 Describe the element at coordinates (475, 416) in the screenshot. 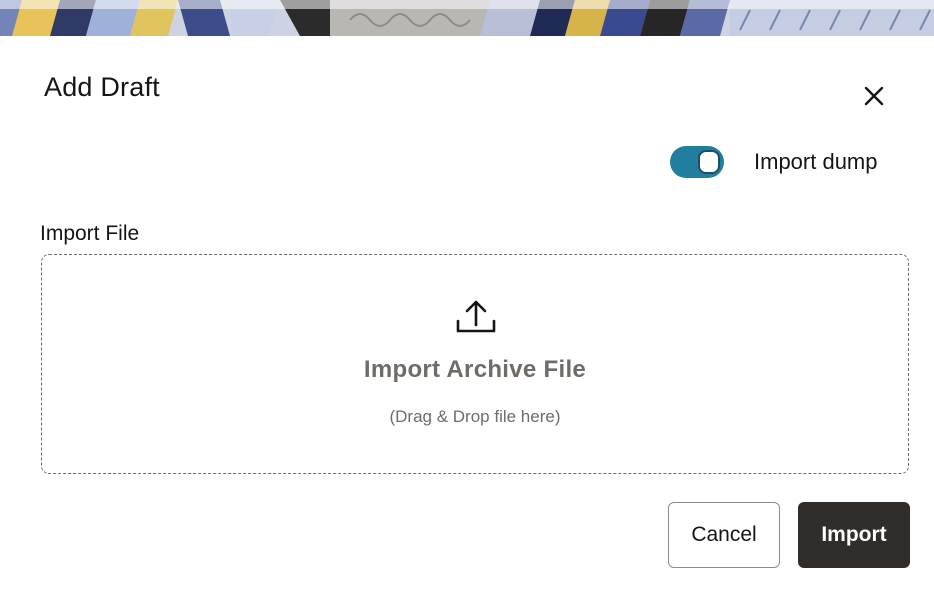

I see `dropzone-hint: (Drag & Drop file here)` at that location.